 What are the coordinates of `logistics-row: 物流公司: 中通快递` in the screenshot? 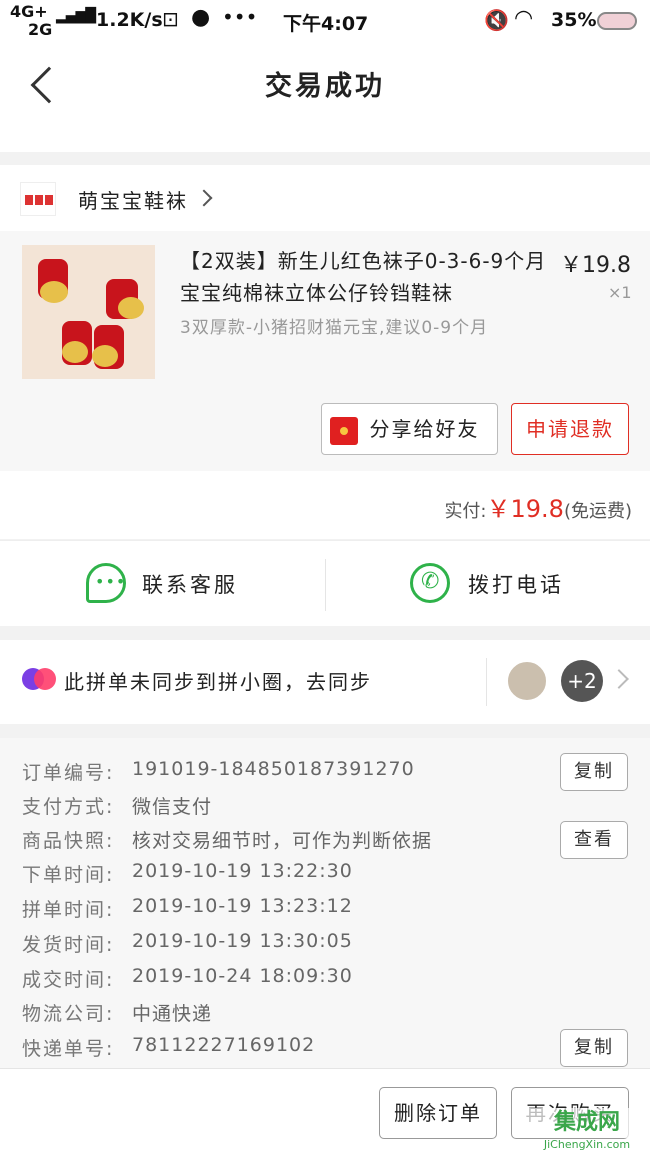 It's located at (116, 1012).